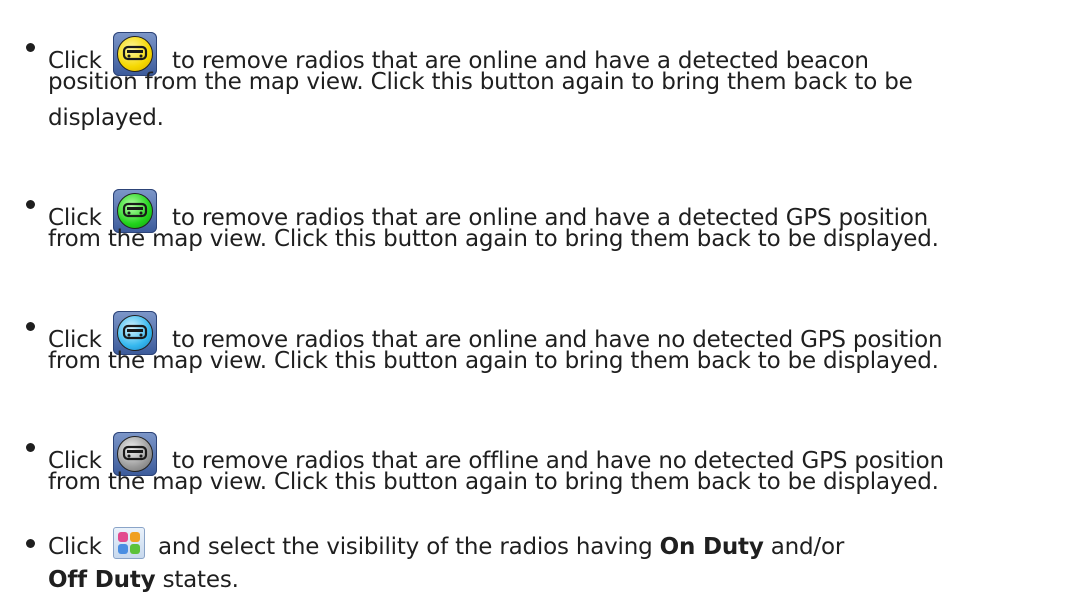  What do you see at coordinates (200, 580) in the screenshot?
I see `states-text: states.` at bounding box center [200, 580].